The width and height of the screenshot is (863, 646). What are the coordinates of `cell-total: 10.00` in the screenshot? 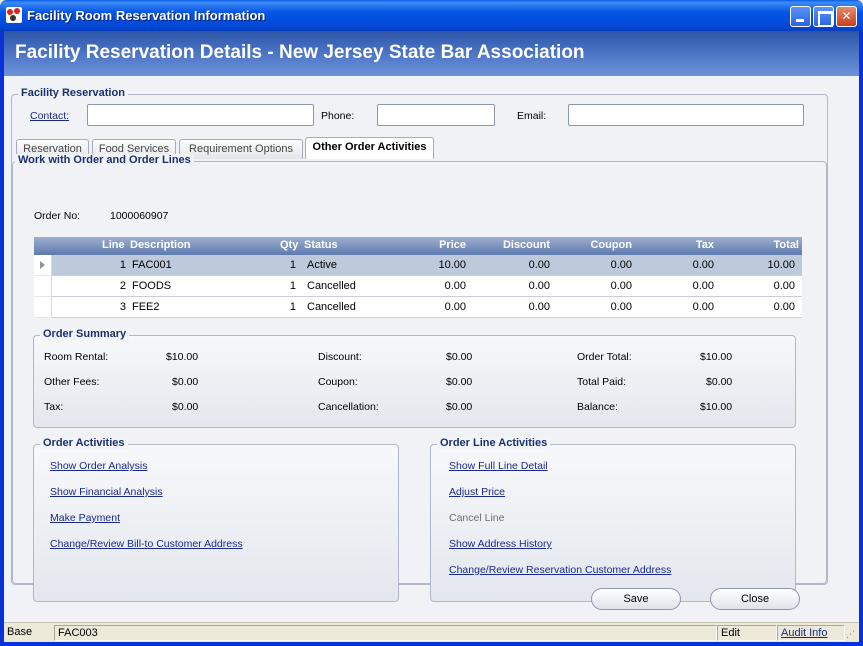 It's located at (781, 265).